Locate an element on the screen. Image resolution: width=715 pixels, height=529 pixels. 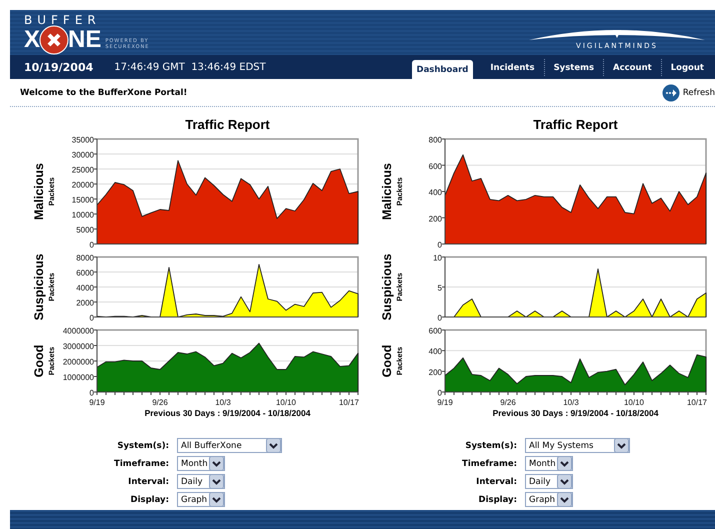
nav-tab: Dashboard is located at coordinates (443, 69).